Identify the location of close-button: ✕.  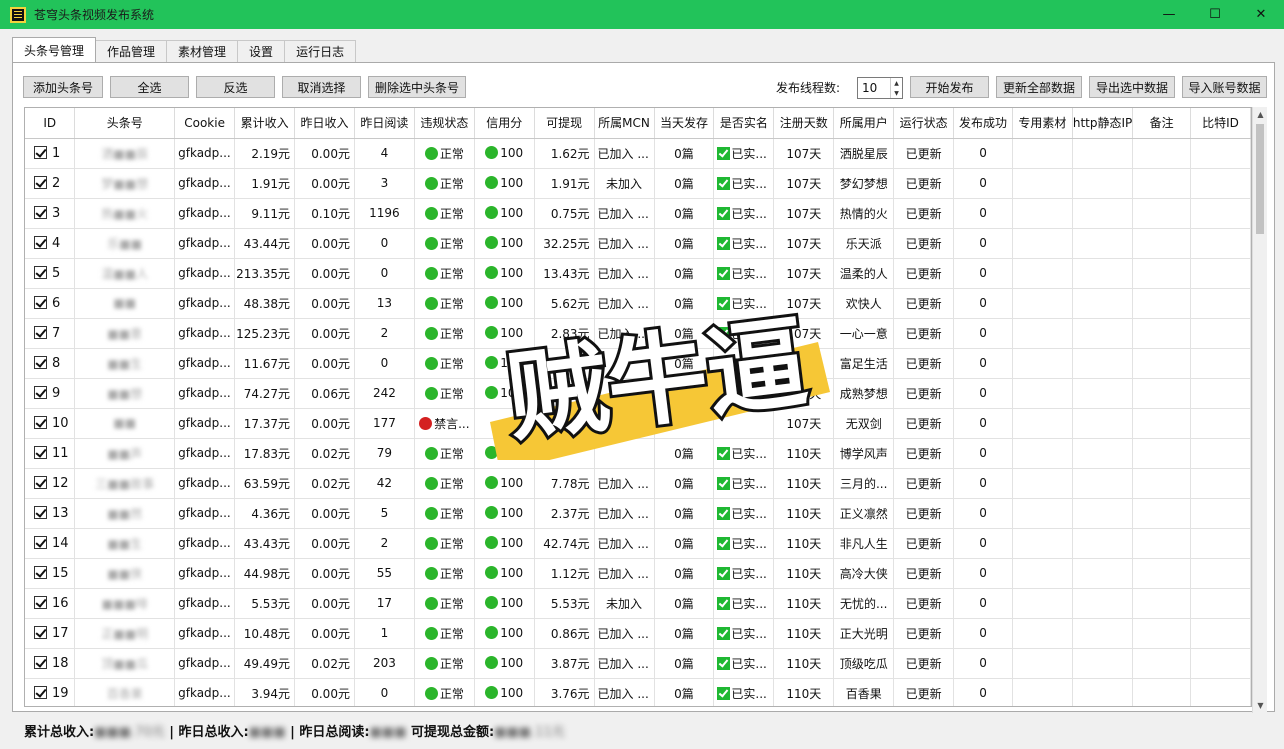
(1261, 14).